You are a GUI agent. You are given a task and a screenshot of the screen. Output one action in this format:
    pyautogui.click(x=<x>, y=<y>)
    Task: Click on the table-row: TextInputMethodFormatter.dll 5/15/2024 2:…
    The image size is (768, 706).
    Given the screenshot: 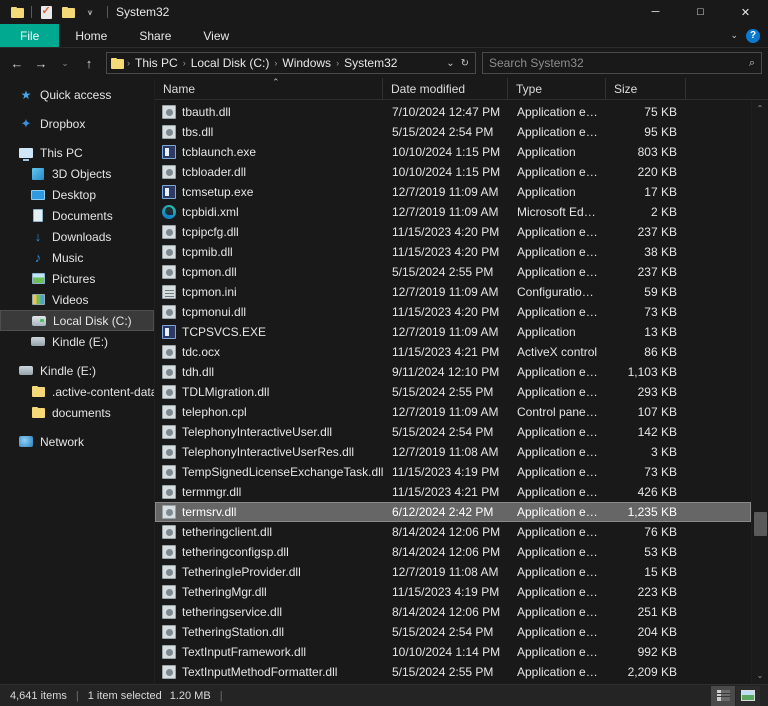 What is the action you would take?
    pyautogui.click(x=453, y=672)
    